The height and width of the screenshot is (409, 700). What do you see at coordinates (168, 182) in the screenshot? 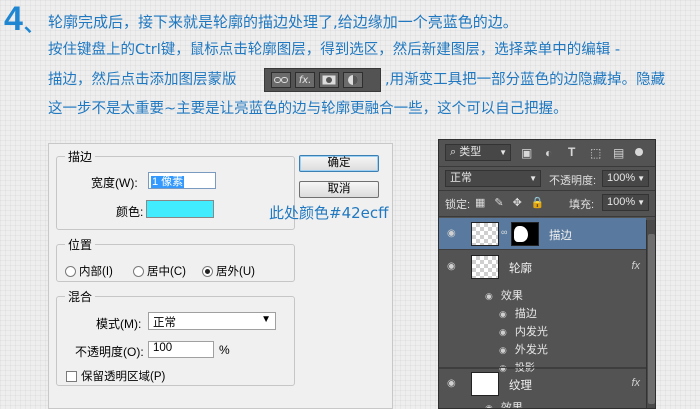
I see `width-value: 1 像素` at bounding box center [168, 182].